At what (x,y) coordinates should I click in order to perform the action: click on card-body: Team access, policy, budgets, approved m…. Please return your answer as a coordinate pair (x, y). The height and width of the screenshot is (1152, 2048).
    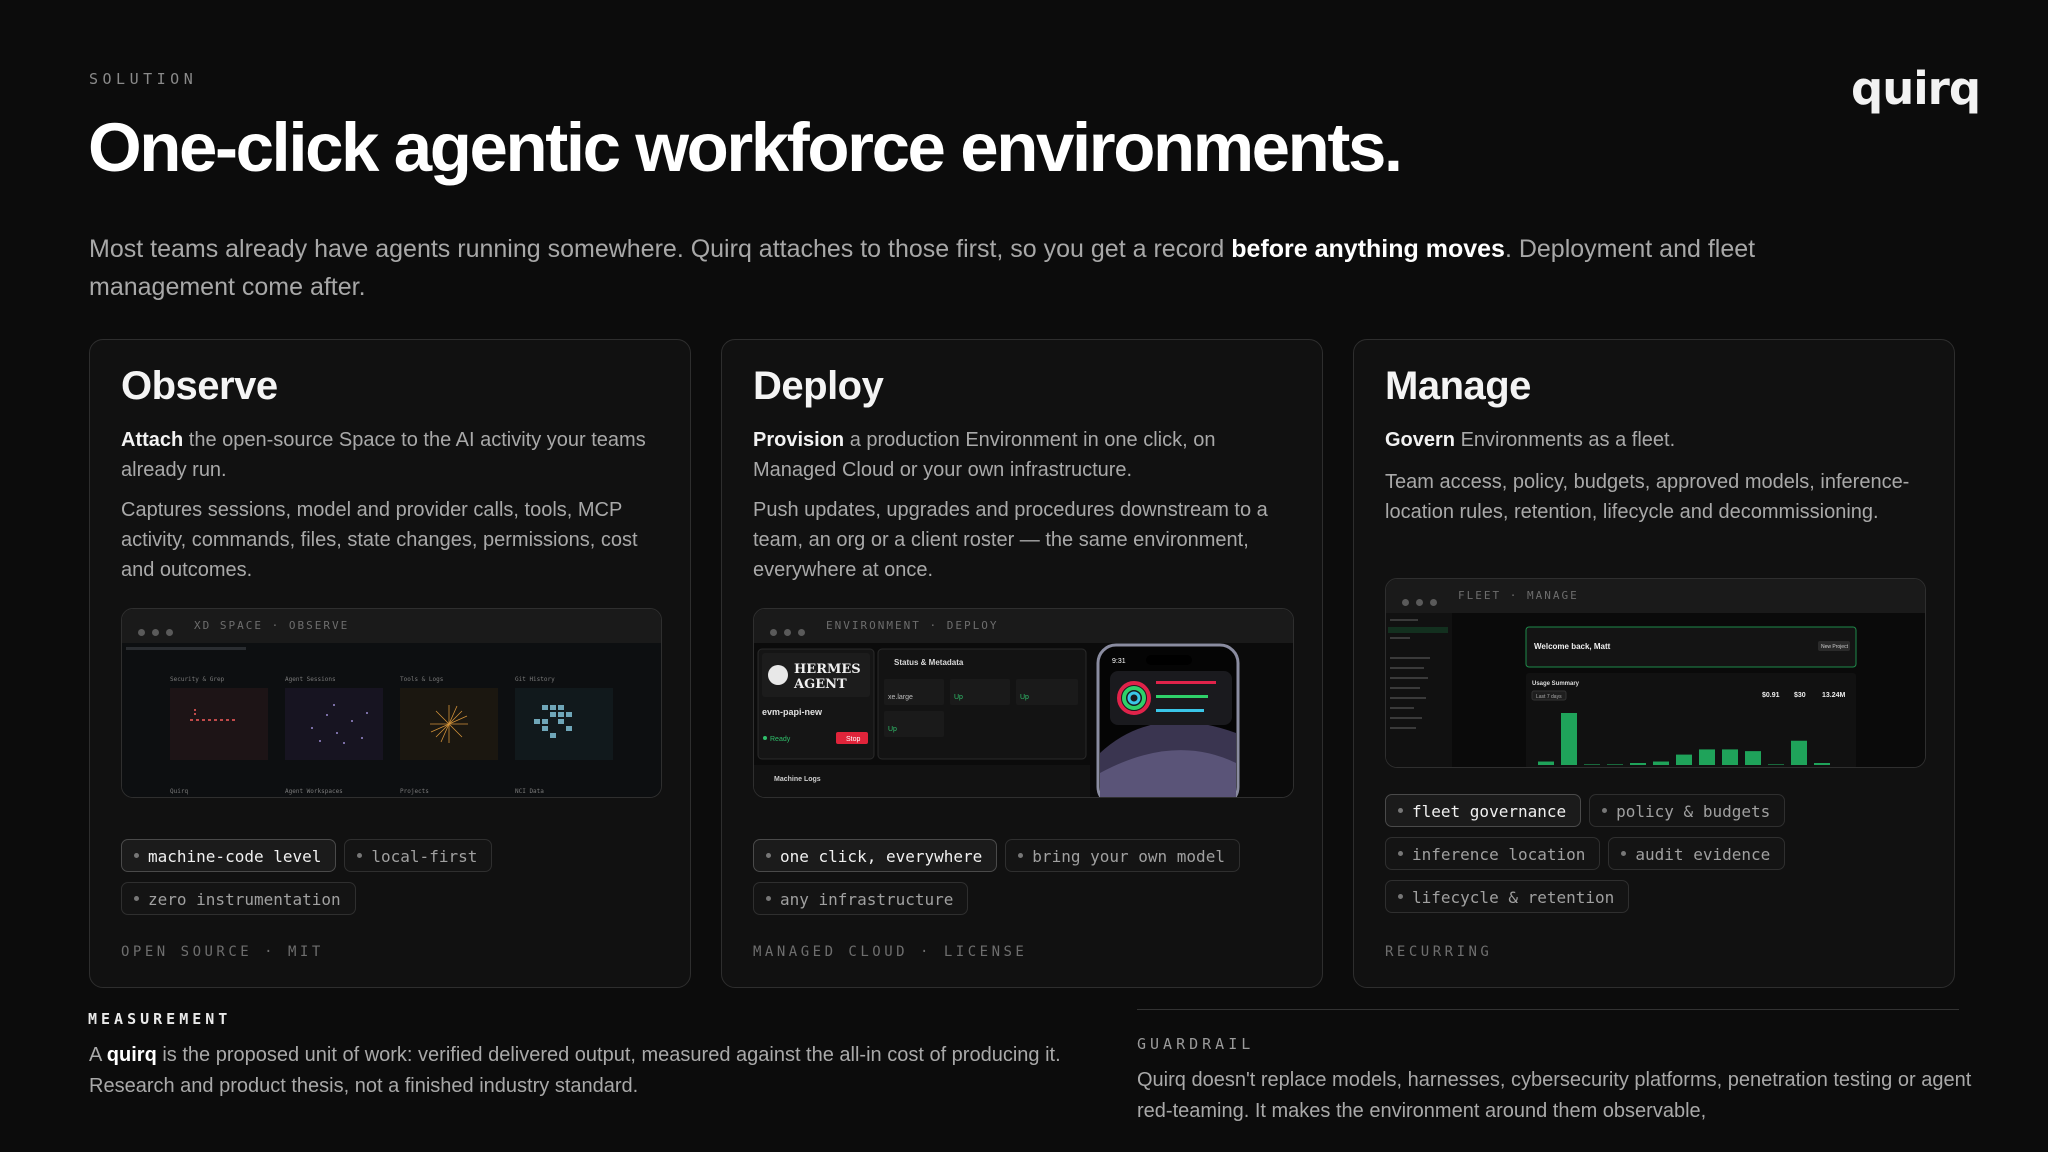
    Looking at the image, I should click on (1647, 497).